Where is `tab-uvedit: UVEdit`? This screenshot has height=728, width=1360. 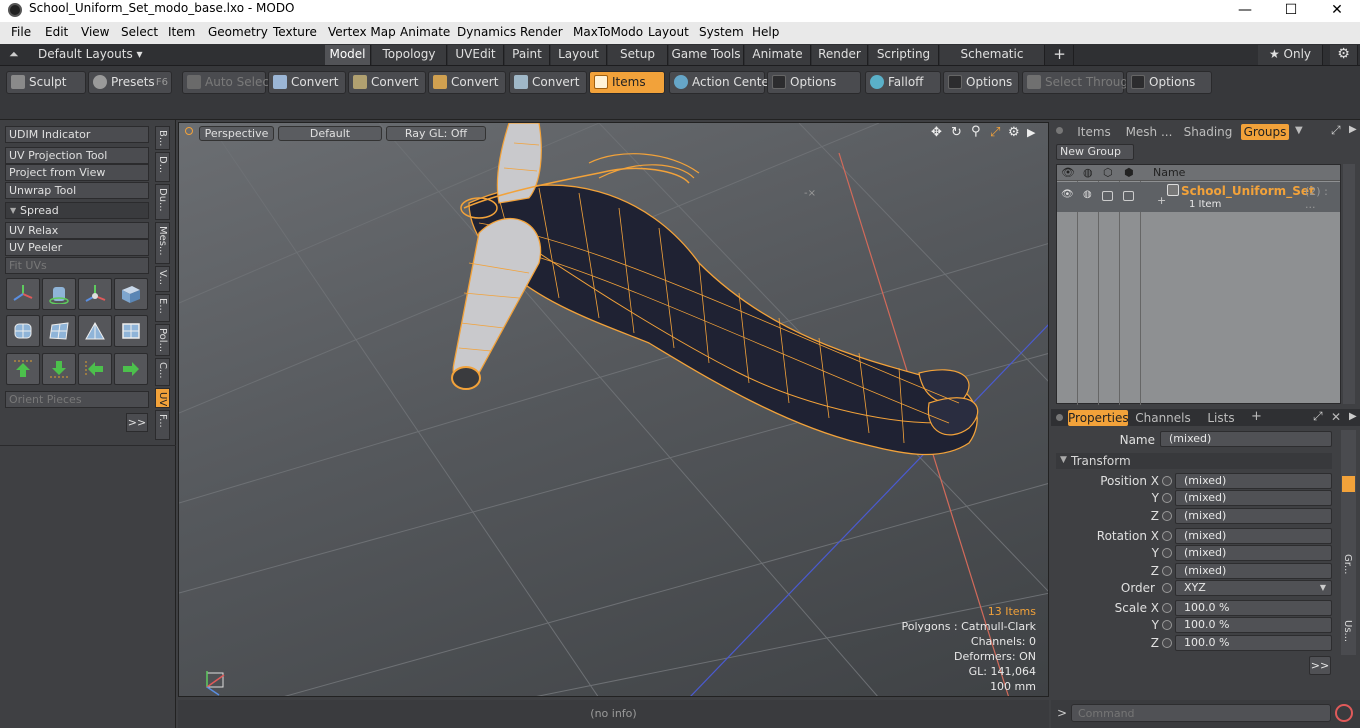 tab-uvedit: UVEdit is located at coordinates (476, 55).